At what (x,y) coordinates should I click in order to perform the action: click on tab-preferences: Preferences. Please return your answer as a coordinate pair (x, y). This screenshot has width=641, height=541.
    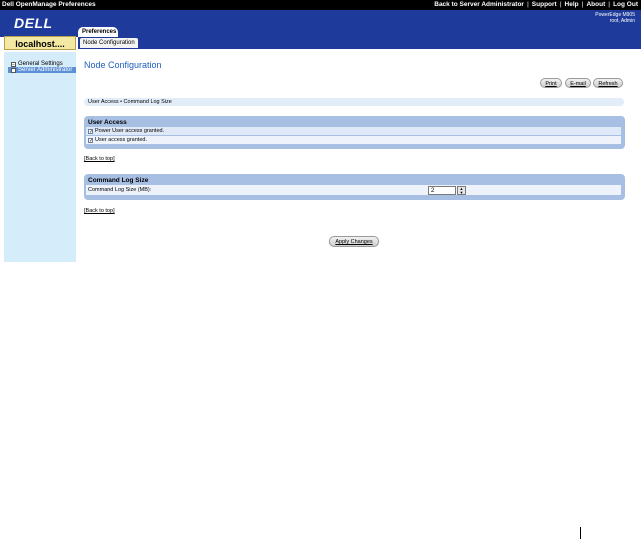
    Looking at the image, I should click on (98, 32).